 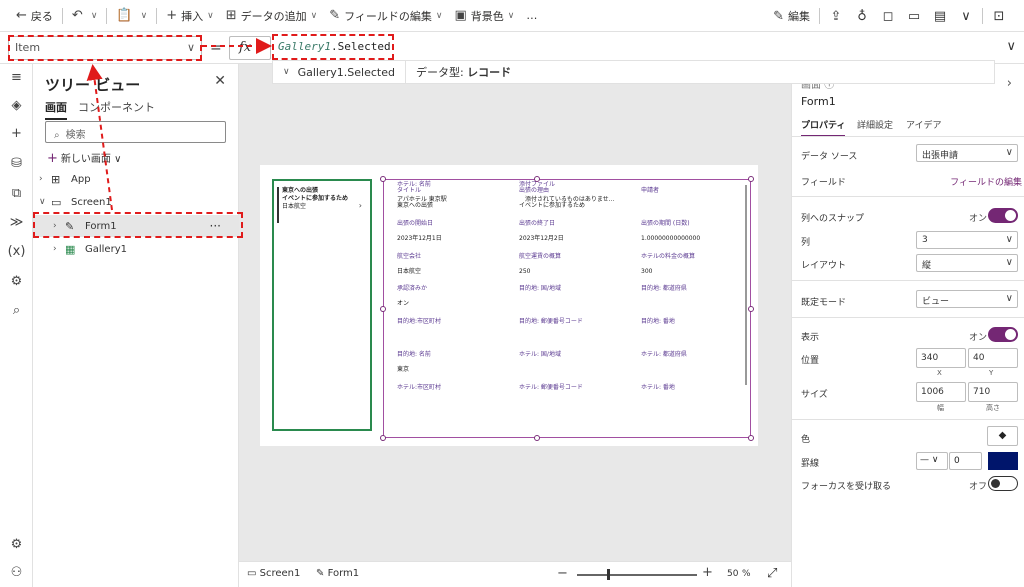 I want to click on form-field: ホテル: 郵便番号コード, so click(x=576, y=390).